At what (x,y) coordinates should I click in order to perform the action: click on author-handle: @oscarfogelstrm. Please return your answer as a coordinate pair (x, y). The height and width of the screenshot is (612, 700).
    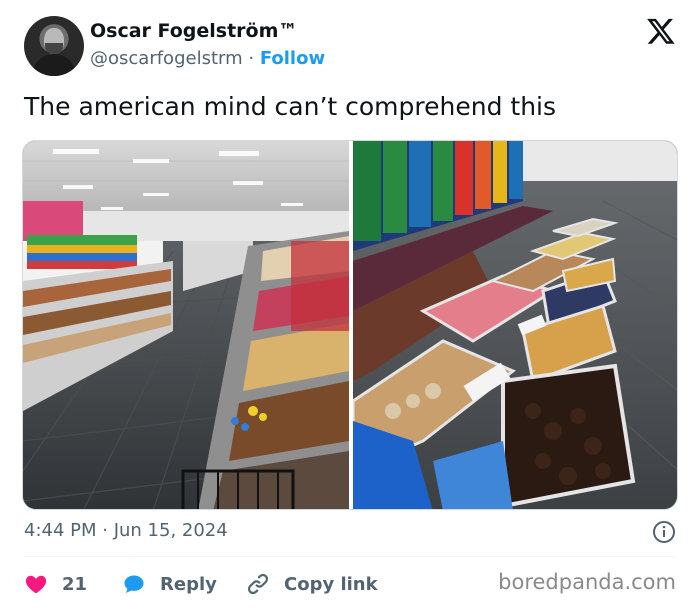
    Looking at the image, I should click on (166, 58).